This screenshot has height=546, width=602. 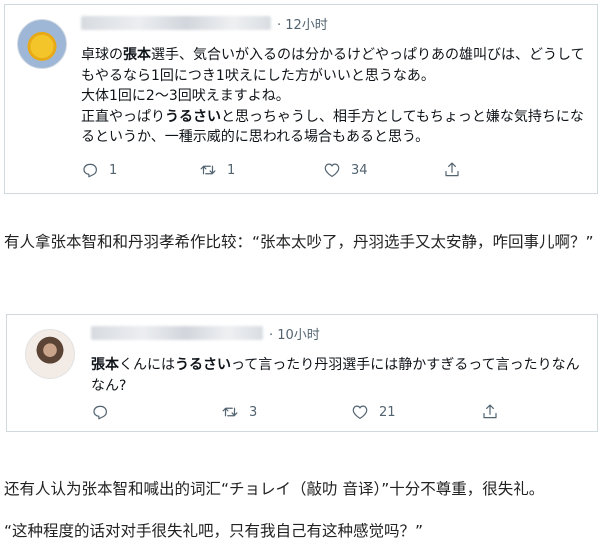 What do you see at coordinates (286, 412) in the screenshot?
I see `retweet-button: 3` at bounding box center [286, 412].